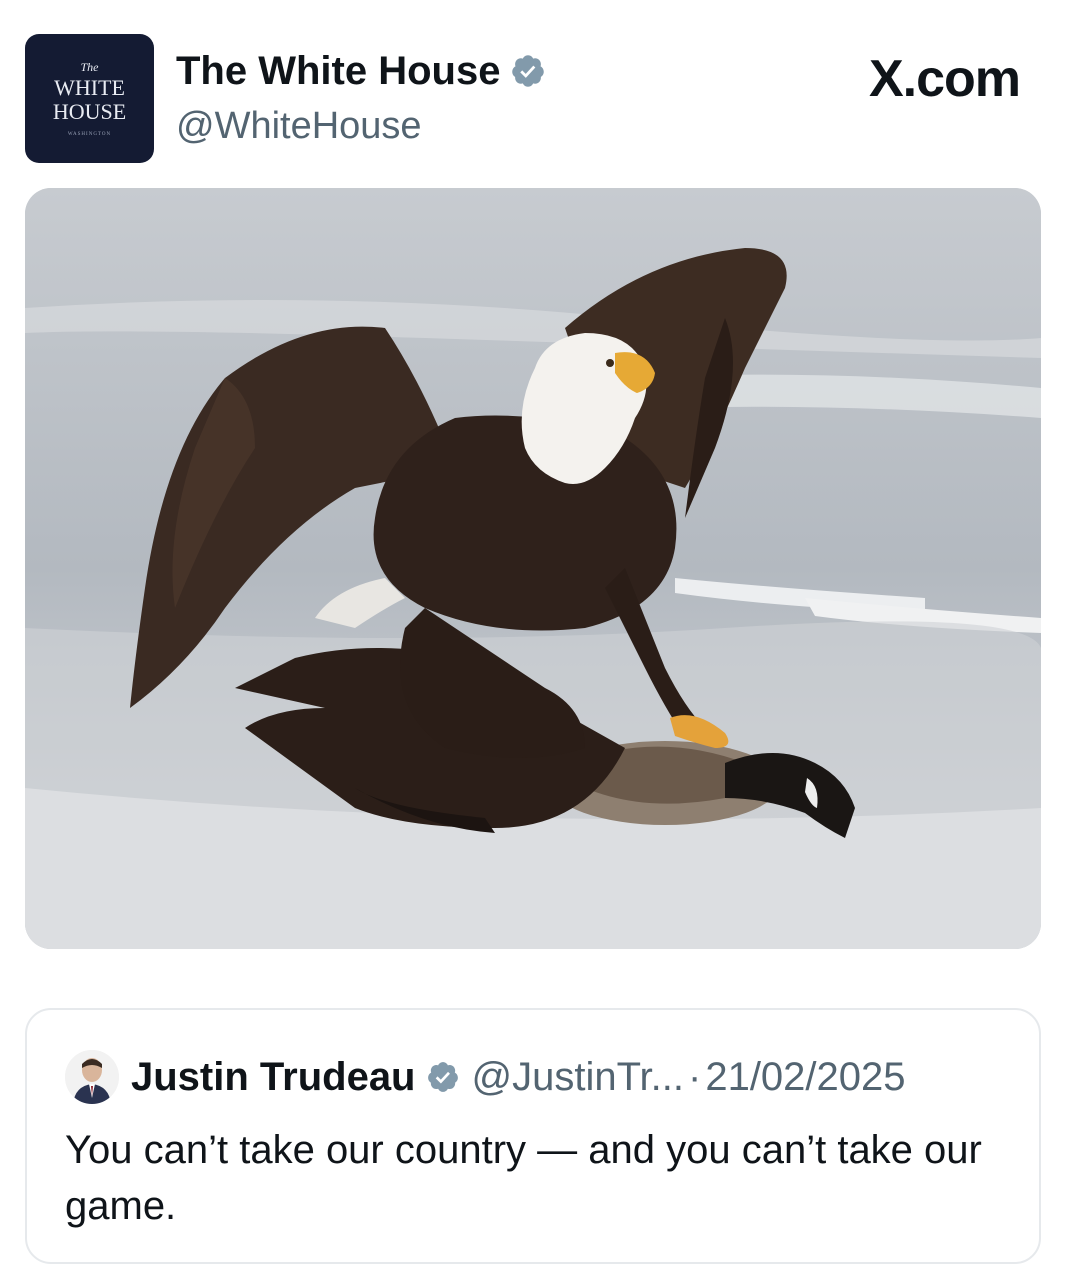  Describe the element at coordinates (273, 1077) in the screenshot. I see `quoted-author-display-name: Justin Trudeau` at that location.